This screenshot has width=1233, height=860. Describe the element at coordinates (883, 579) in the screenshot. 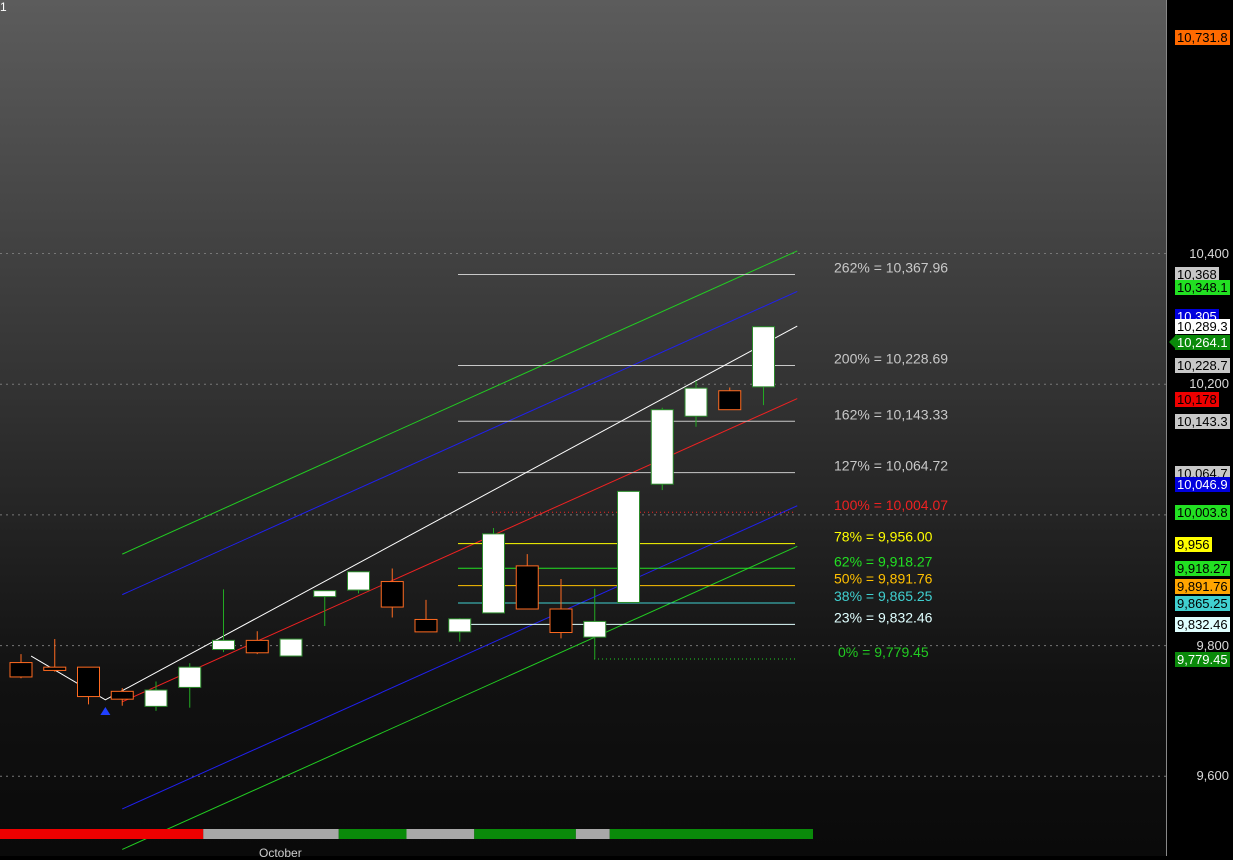

I see `fib-level-label: 50% = 9,891.76` at that location.